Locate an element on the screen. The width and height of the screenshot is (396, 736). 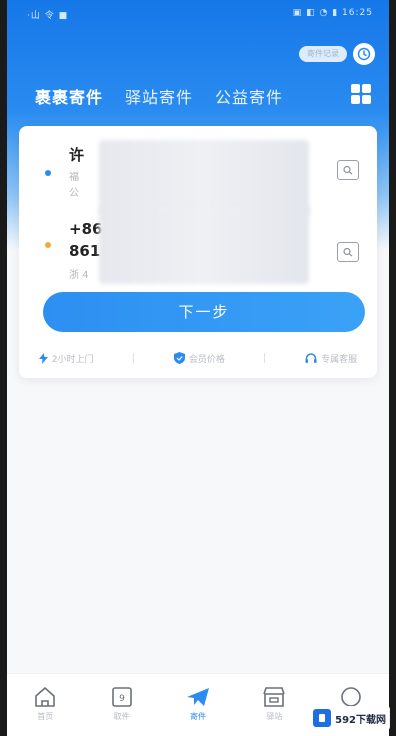
parcel-icon: 9 is located at coordinates (121, 697).